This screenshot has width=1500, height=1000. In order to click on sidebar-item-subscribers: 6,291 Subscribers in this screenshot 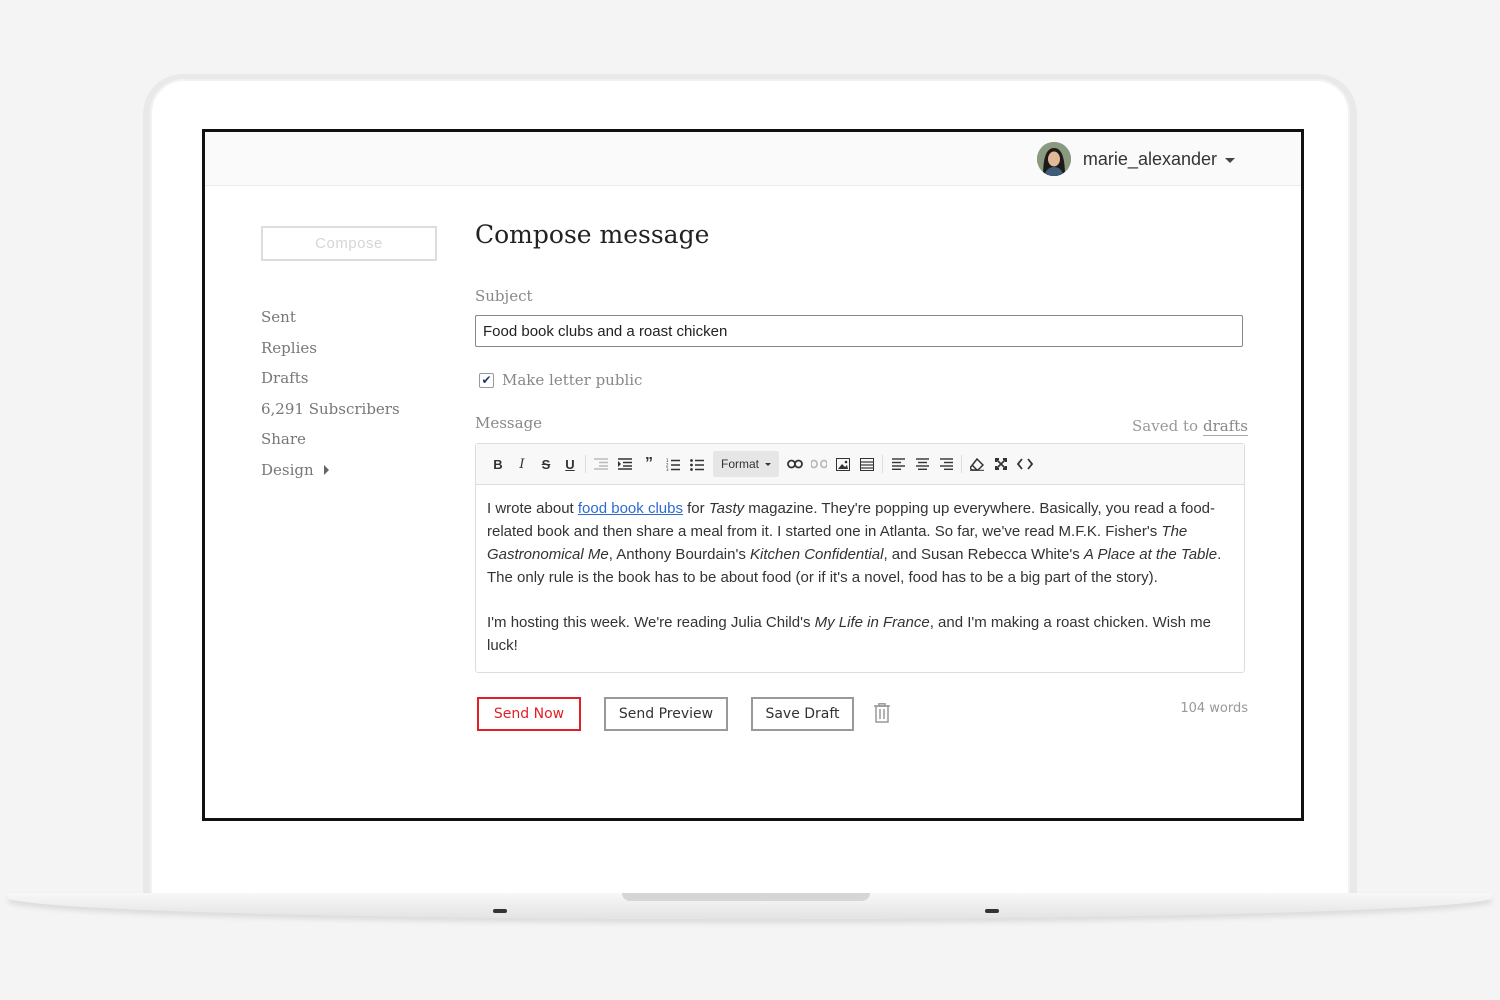, I will do `click(330, 409)`.